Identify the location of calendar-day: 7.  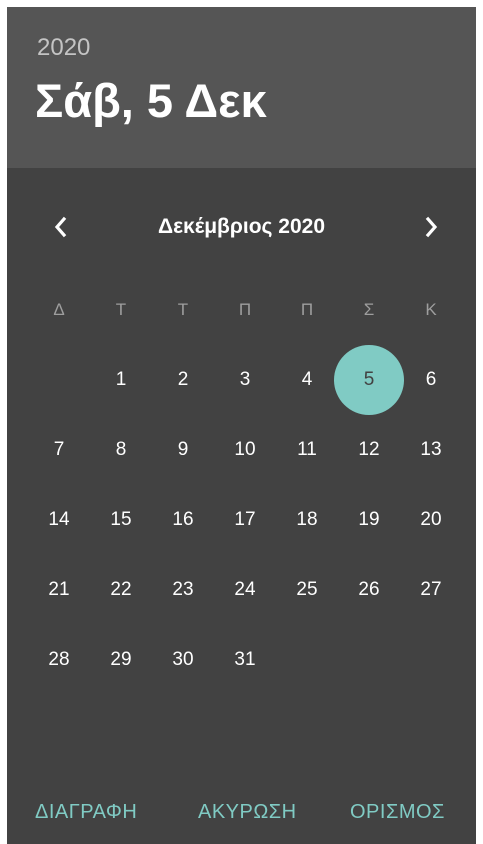
(59, 450).